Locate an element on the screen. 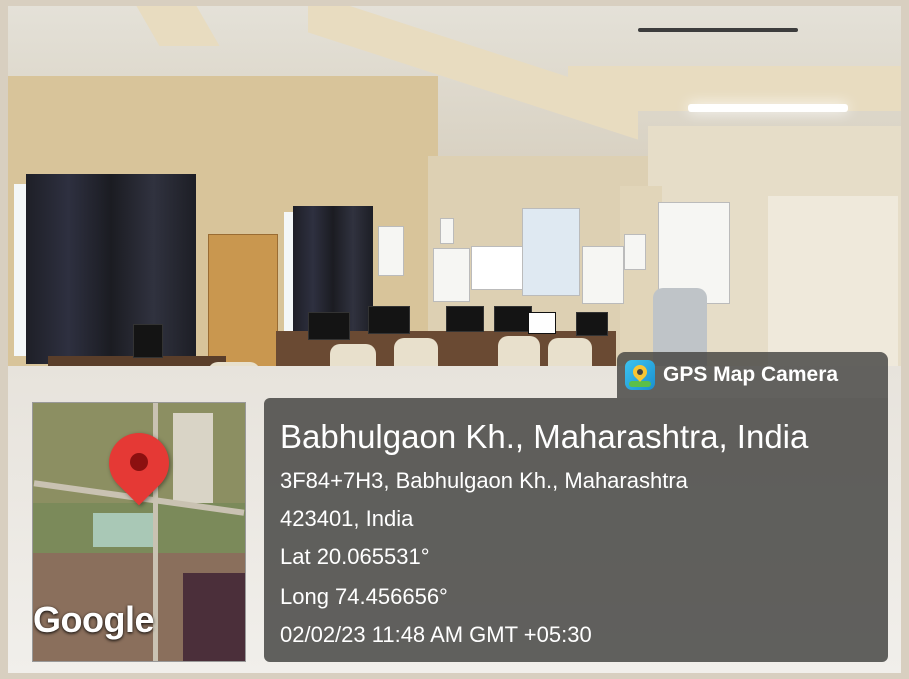  location-title: Babhulgaon Kh., Maharashtra, India is located at coordinates (544, 436).